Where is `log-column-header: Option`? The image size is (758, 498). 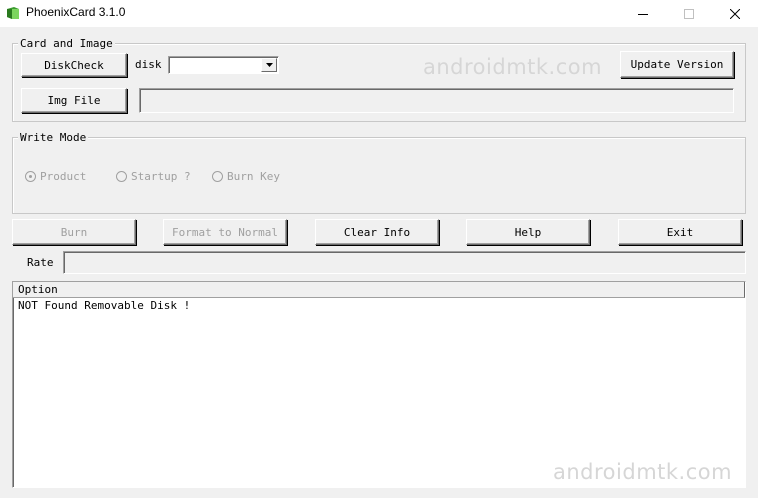
log-column-header: Option is located at coordinates (379, 290).